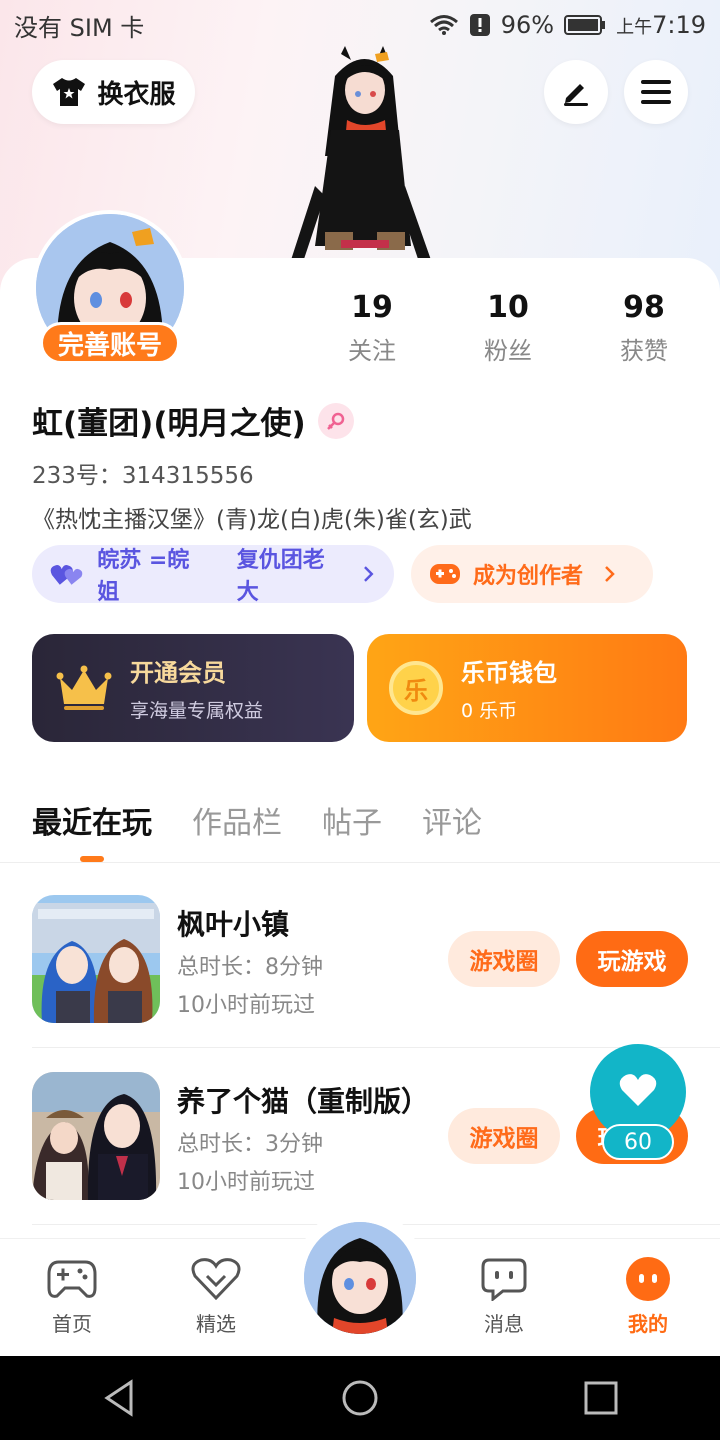 This screenshot has width=720, height=1440. Describe the element at coordinates (335, 420) in the screenshot. I see `female-gender-icon` at that location.